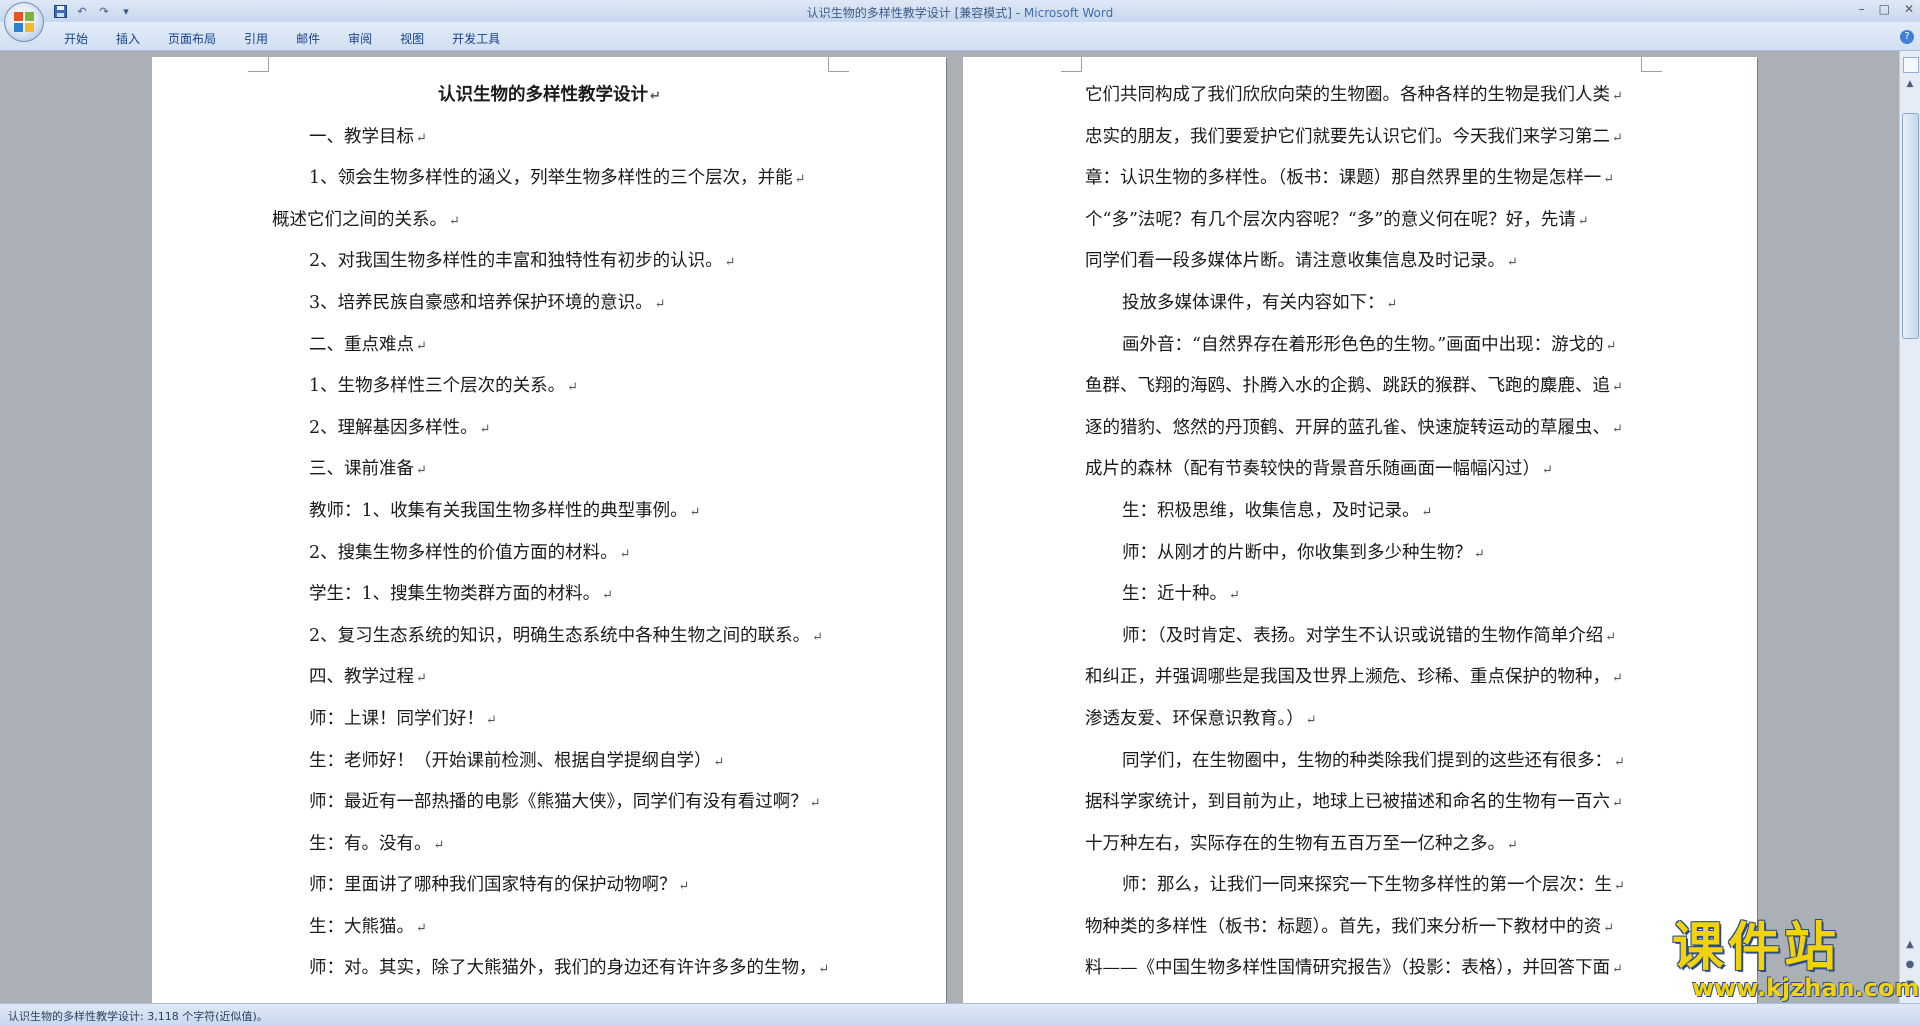 Image resolution: width=1920 pixels, height=1026 pixels. What do you see at coordinates (1295, 843) in the screenshot?
I see `text-line-content: 十万种左右，实际存在的生物有五百万至一亿种之多。` at bounding box center [1295, 843].